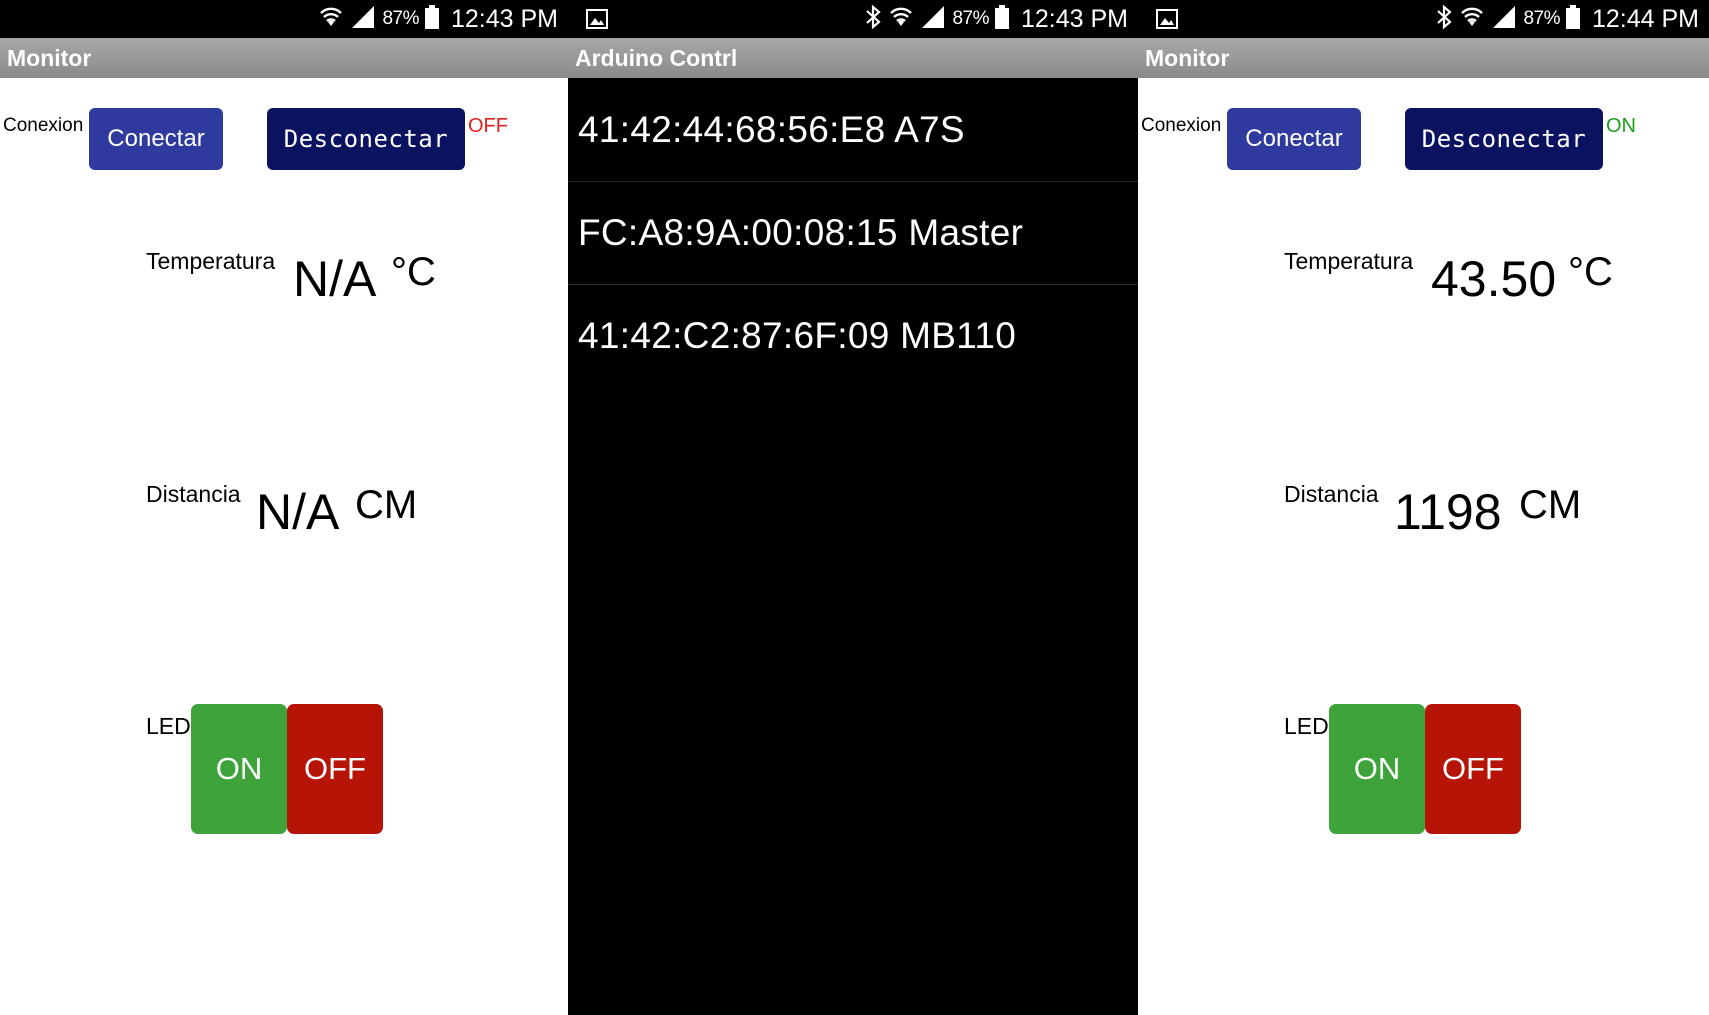 The height and width of the screenshot is (1015, 1709). I want to click on device-list-item: FC:A8:9A:00:08:15 Master, so click(853, 233).